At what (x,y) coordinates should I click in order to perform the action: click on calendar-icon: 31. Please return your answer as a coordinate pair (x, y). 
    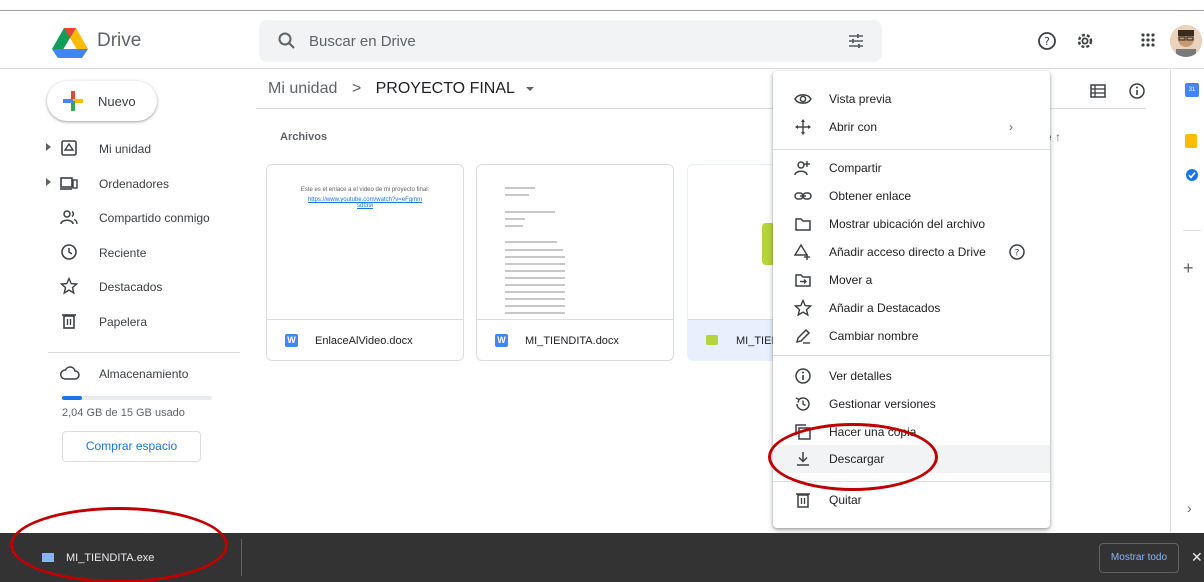
    Looking at the image, I should click on (1192, 90).